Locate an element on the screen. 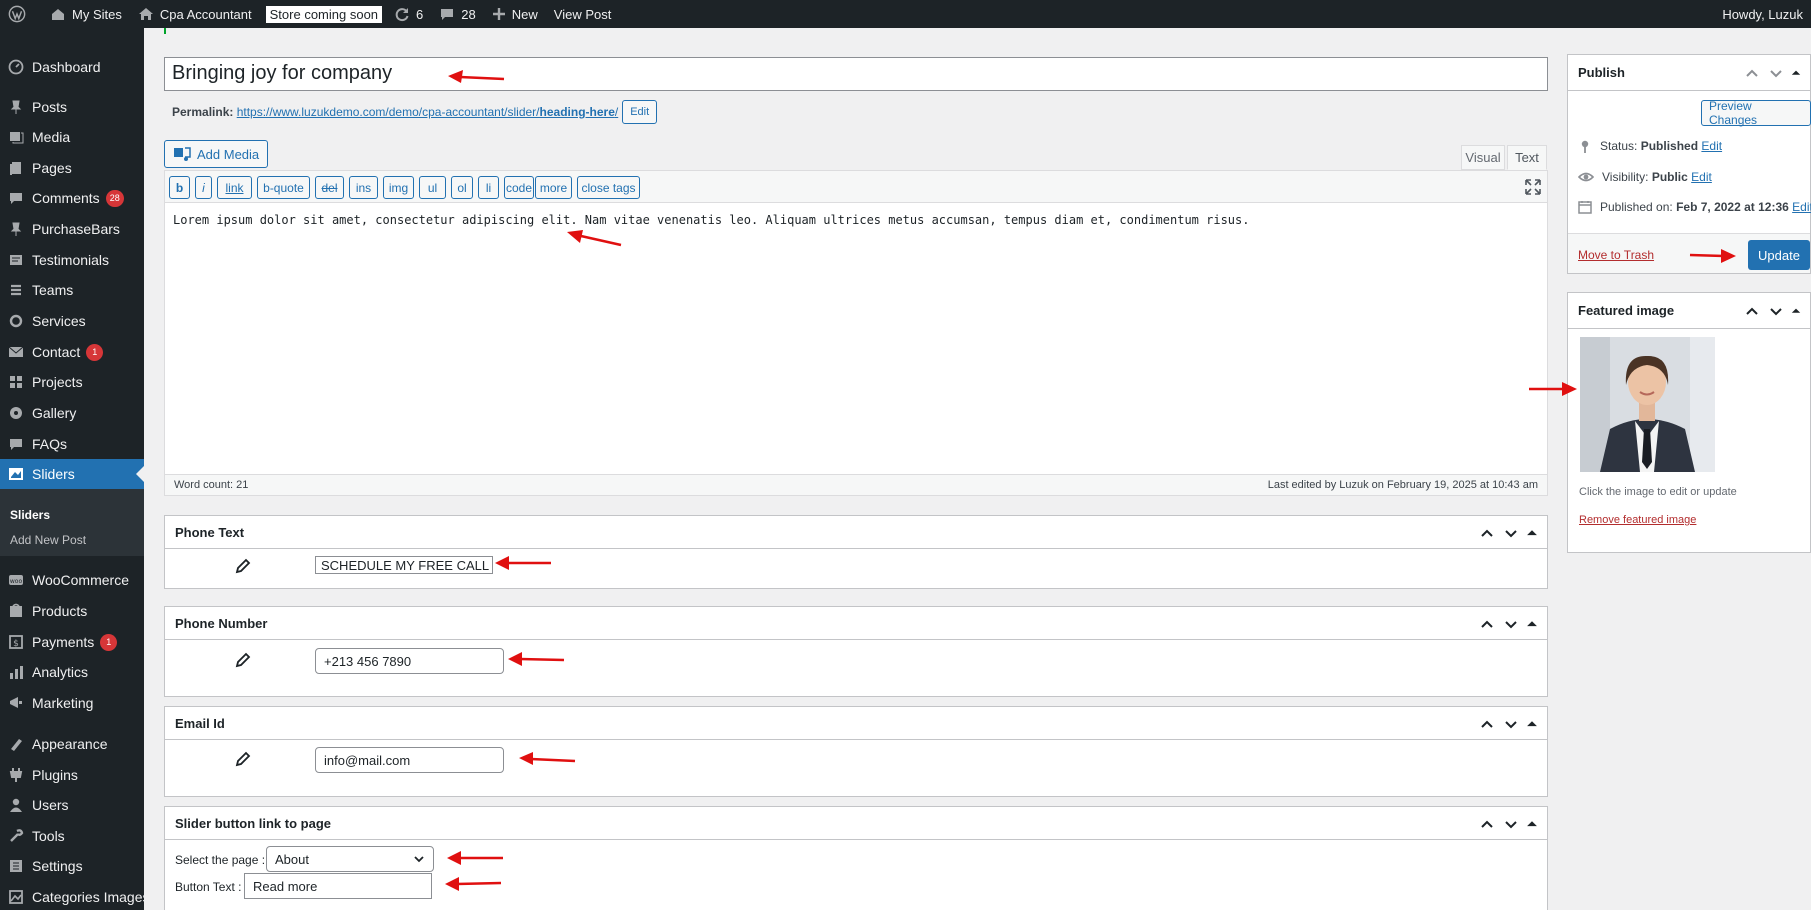  site-name-link: Cpa Accountant is located at coordinates (195, 14).